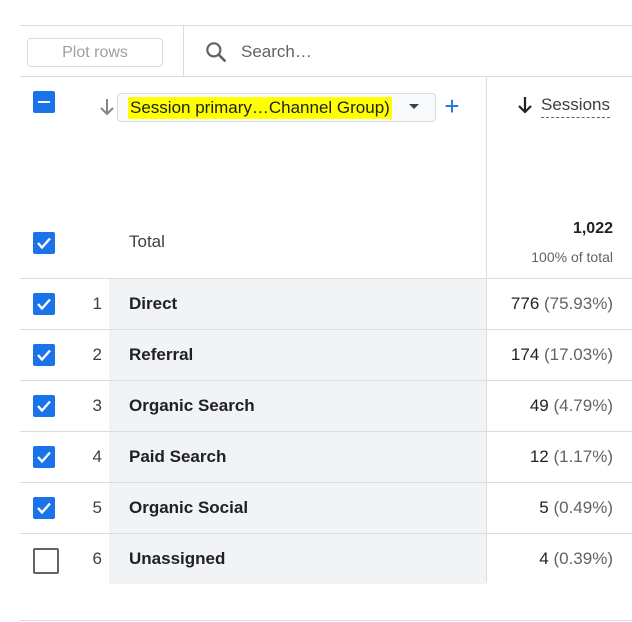  What do you see at coordinates (578, 303) in the screenshot?
I see `row-percent: (75.93%)` at bounding box center [578, 303].